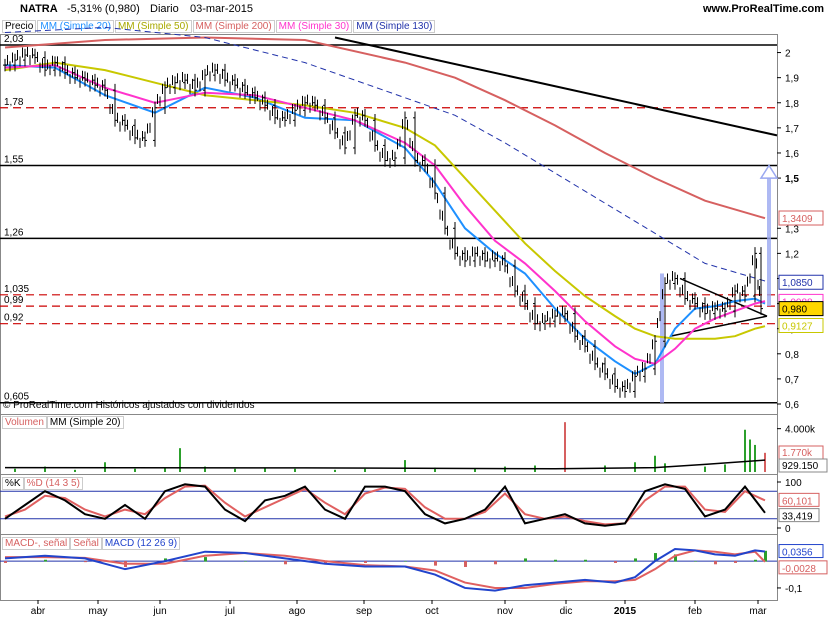 Image resolution: width=835 pixels, height=620 pixels. Describe the element at coordinates (385, 464) in the screenshot. I see `volume-ma-line` at that location.